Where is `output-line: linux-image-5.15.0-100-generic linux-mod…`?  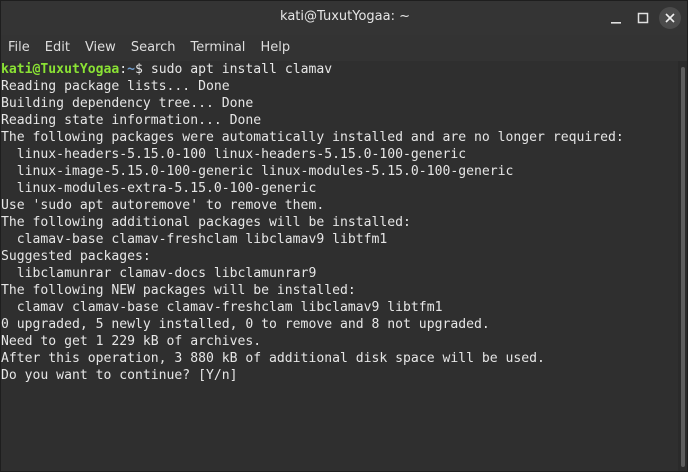 output-line: linux-image-5.15.0-100-generic linux-mod… is located at coordinates (257, 171).